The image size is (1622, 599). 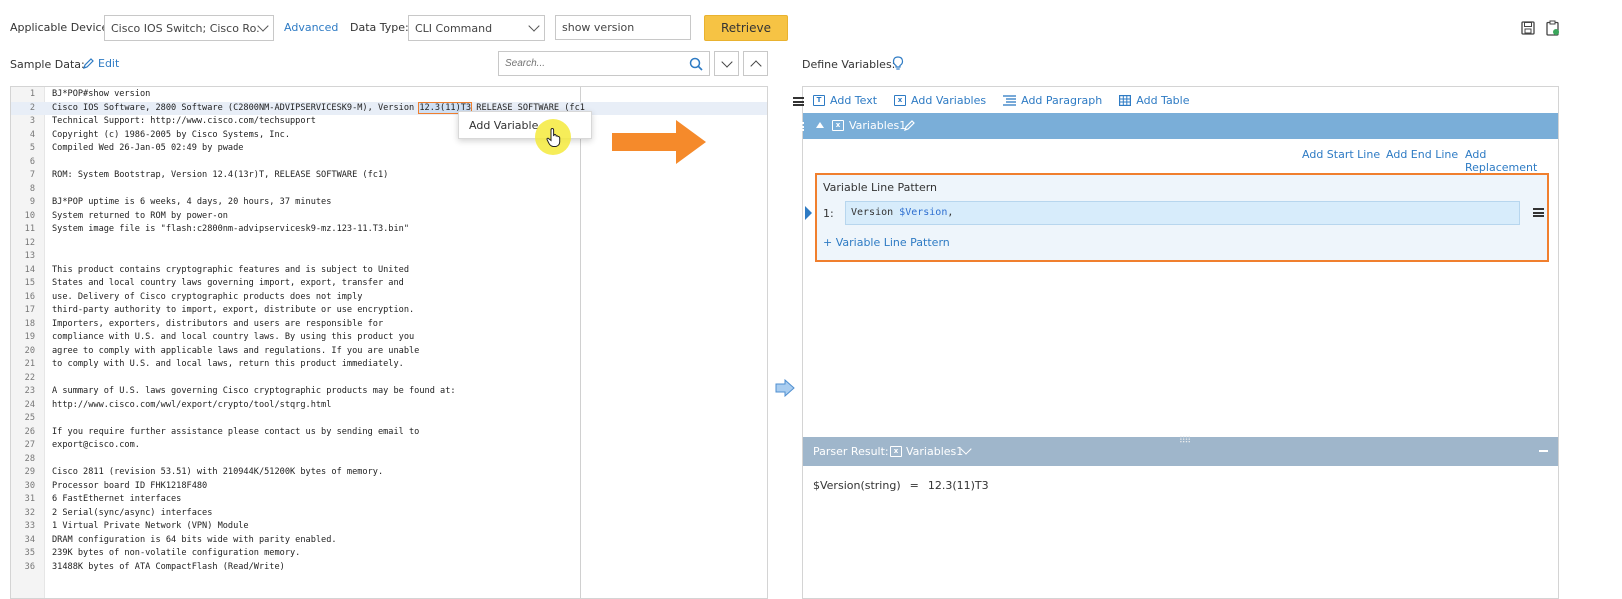 I want to click on collapse-triangle-icon, so click(x=820, y=125).